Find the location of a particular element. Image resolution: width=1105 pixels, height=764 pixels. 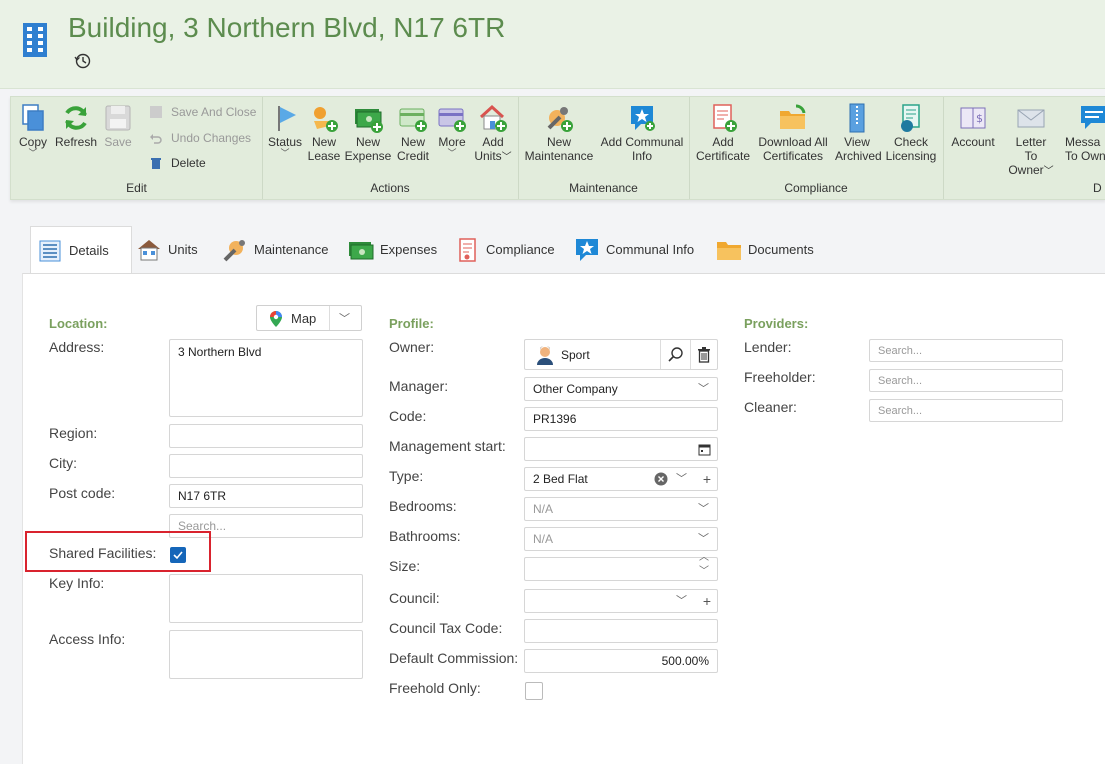

delete-button: Delete is located at coordinates (176, 163).